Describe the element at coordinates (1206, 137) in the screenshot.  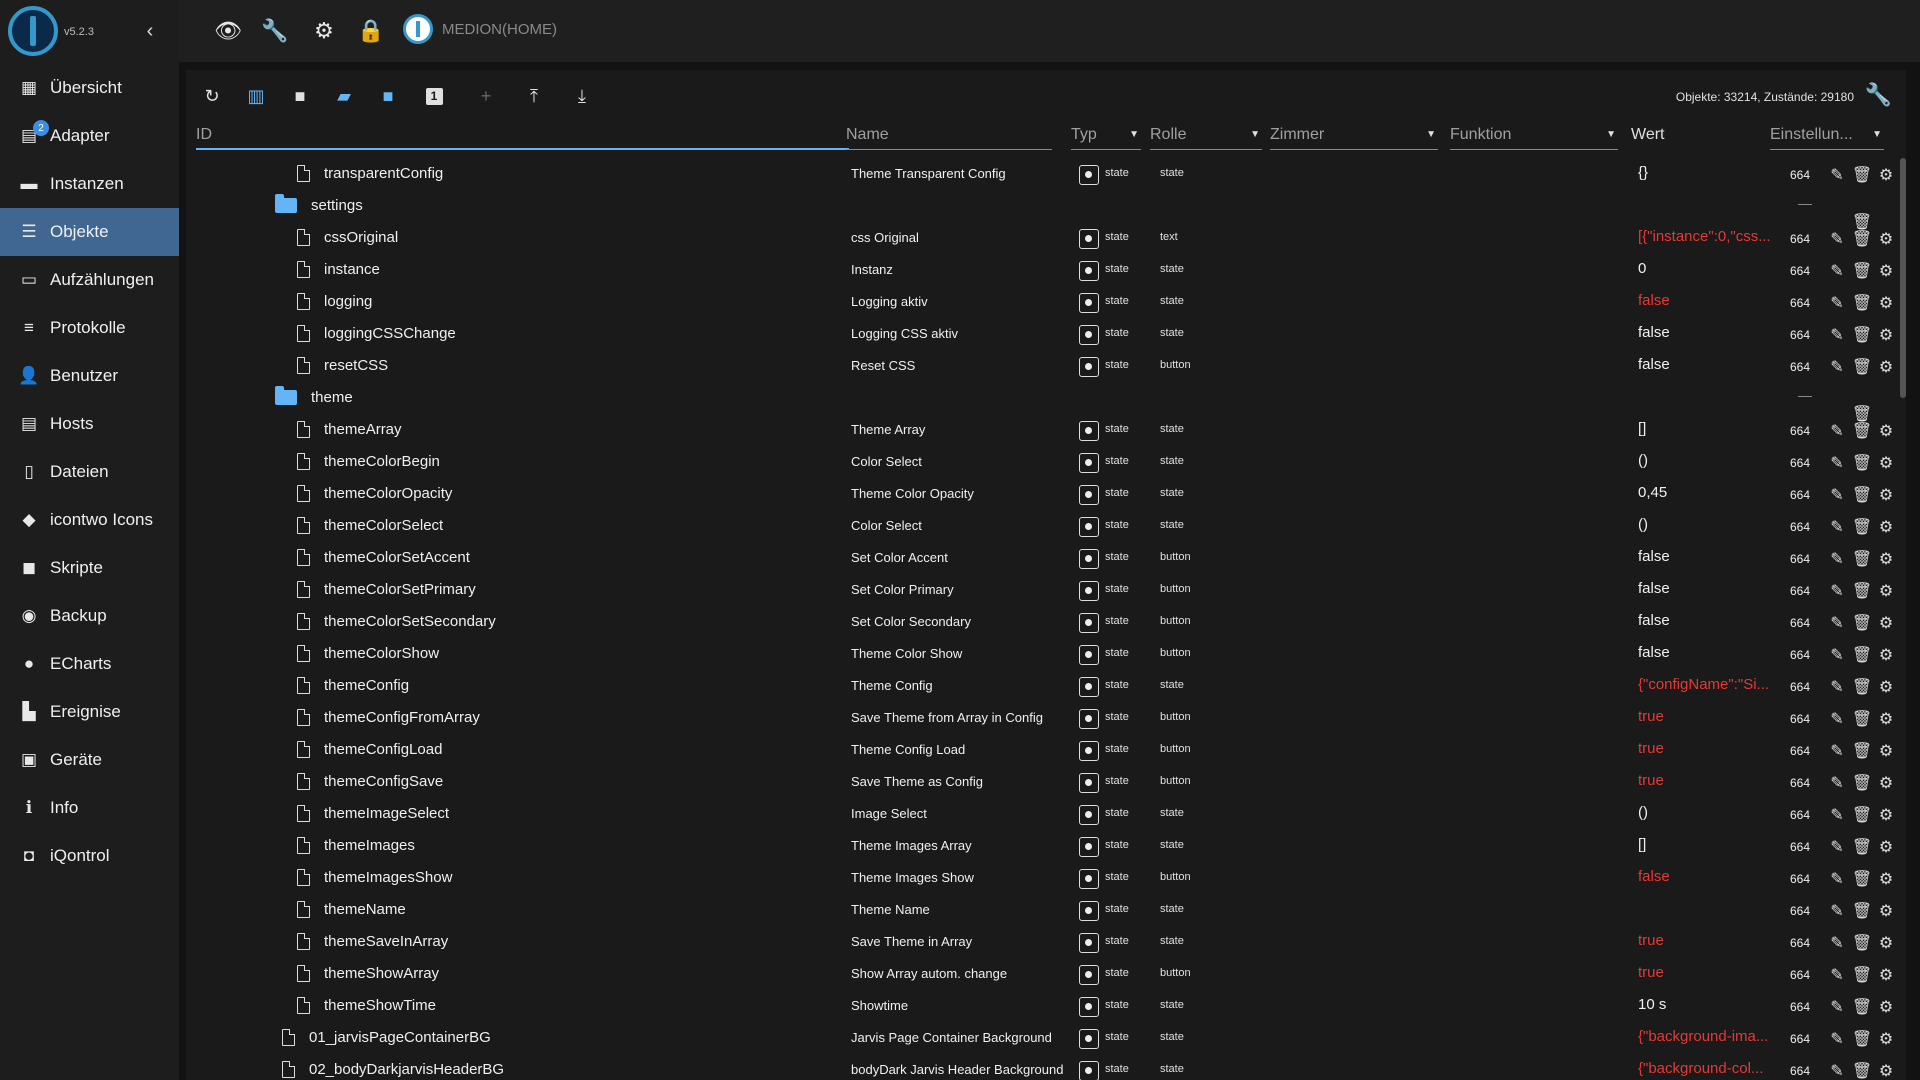
I see `column-role: Rolle ▼` at that location.